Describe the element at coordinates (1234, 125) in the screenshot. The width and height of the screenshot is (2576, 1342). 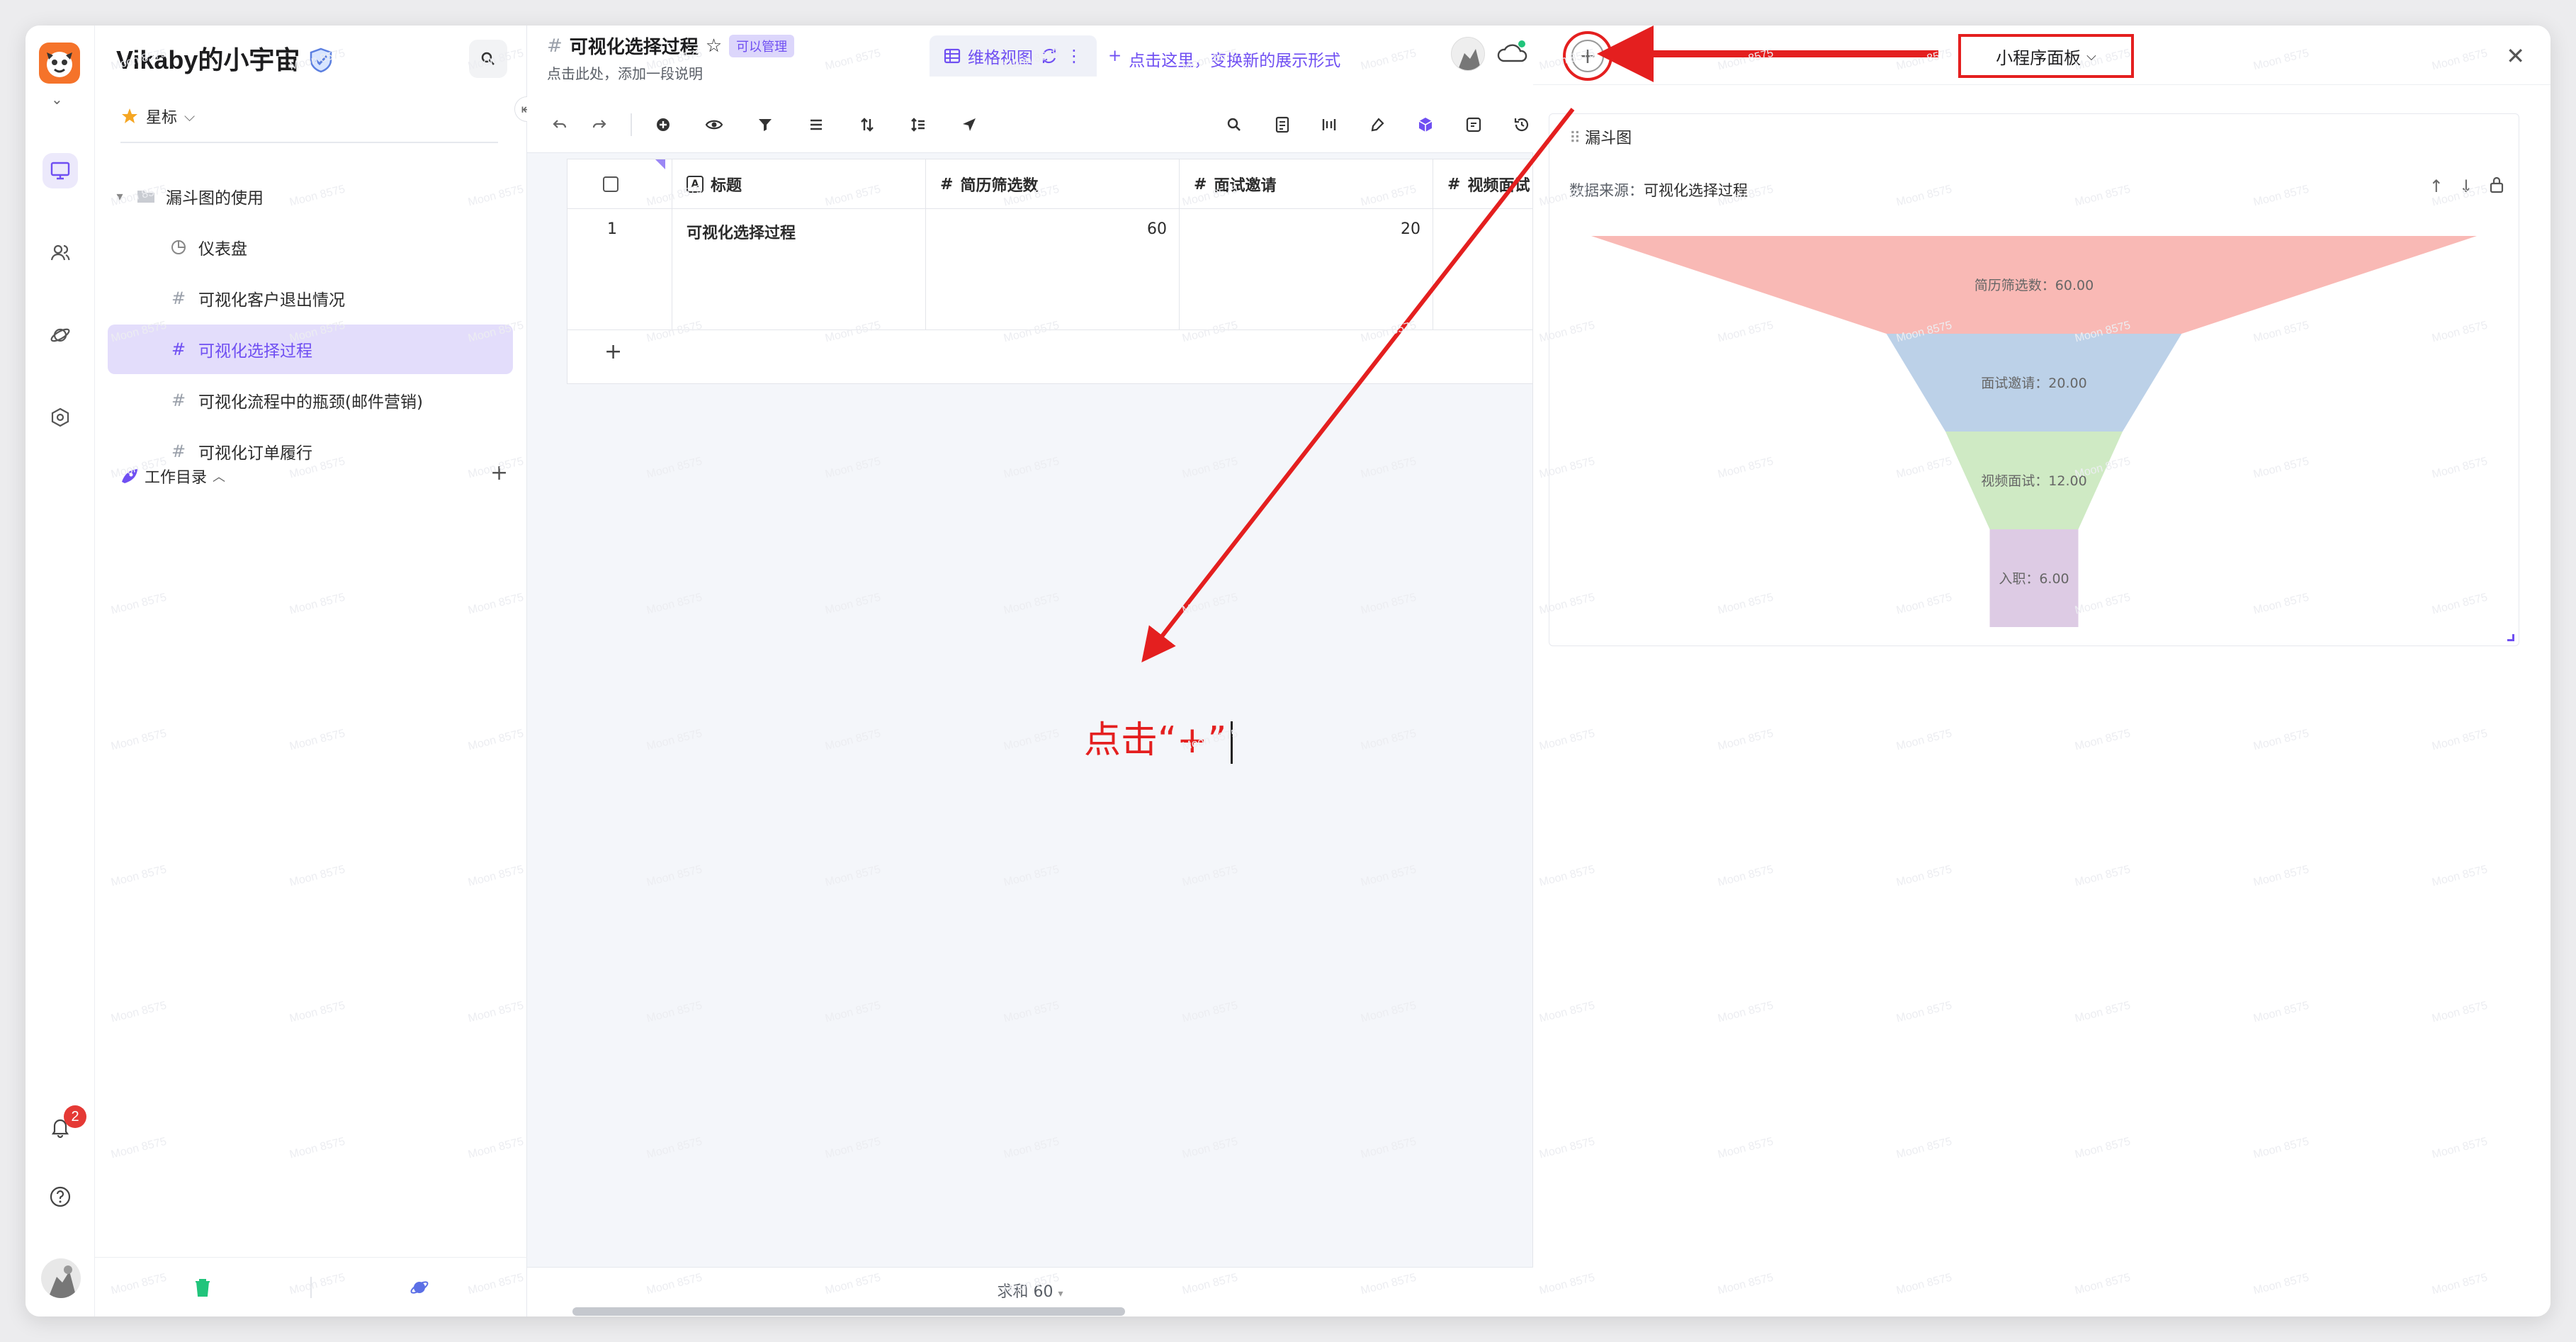
I see `search-records-icon` at that location.